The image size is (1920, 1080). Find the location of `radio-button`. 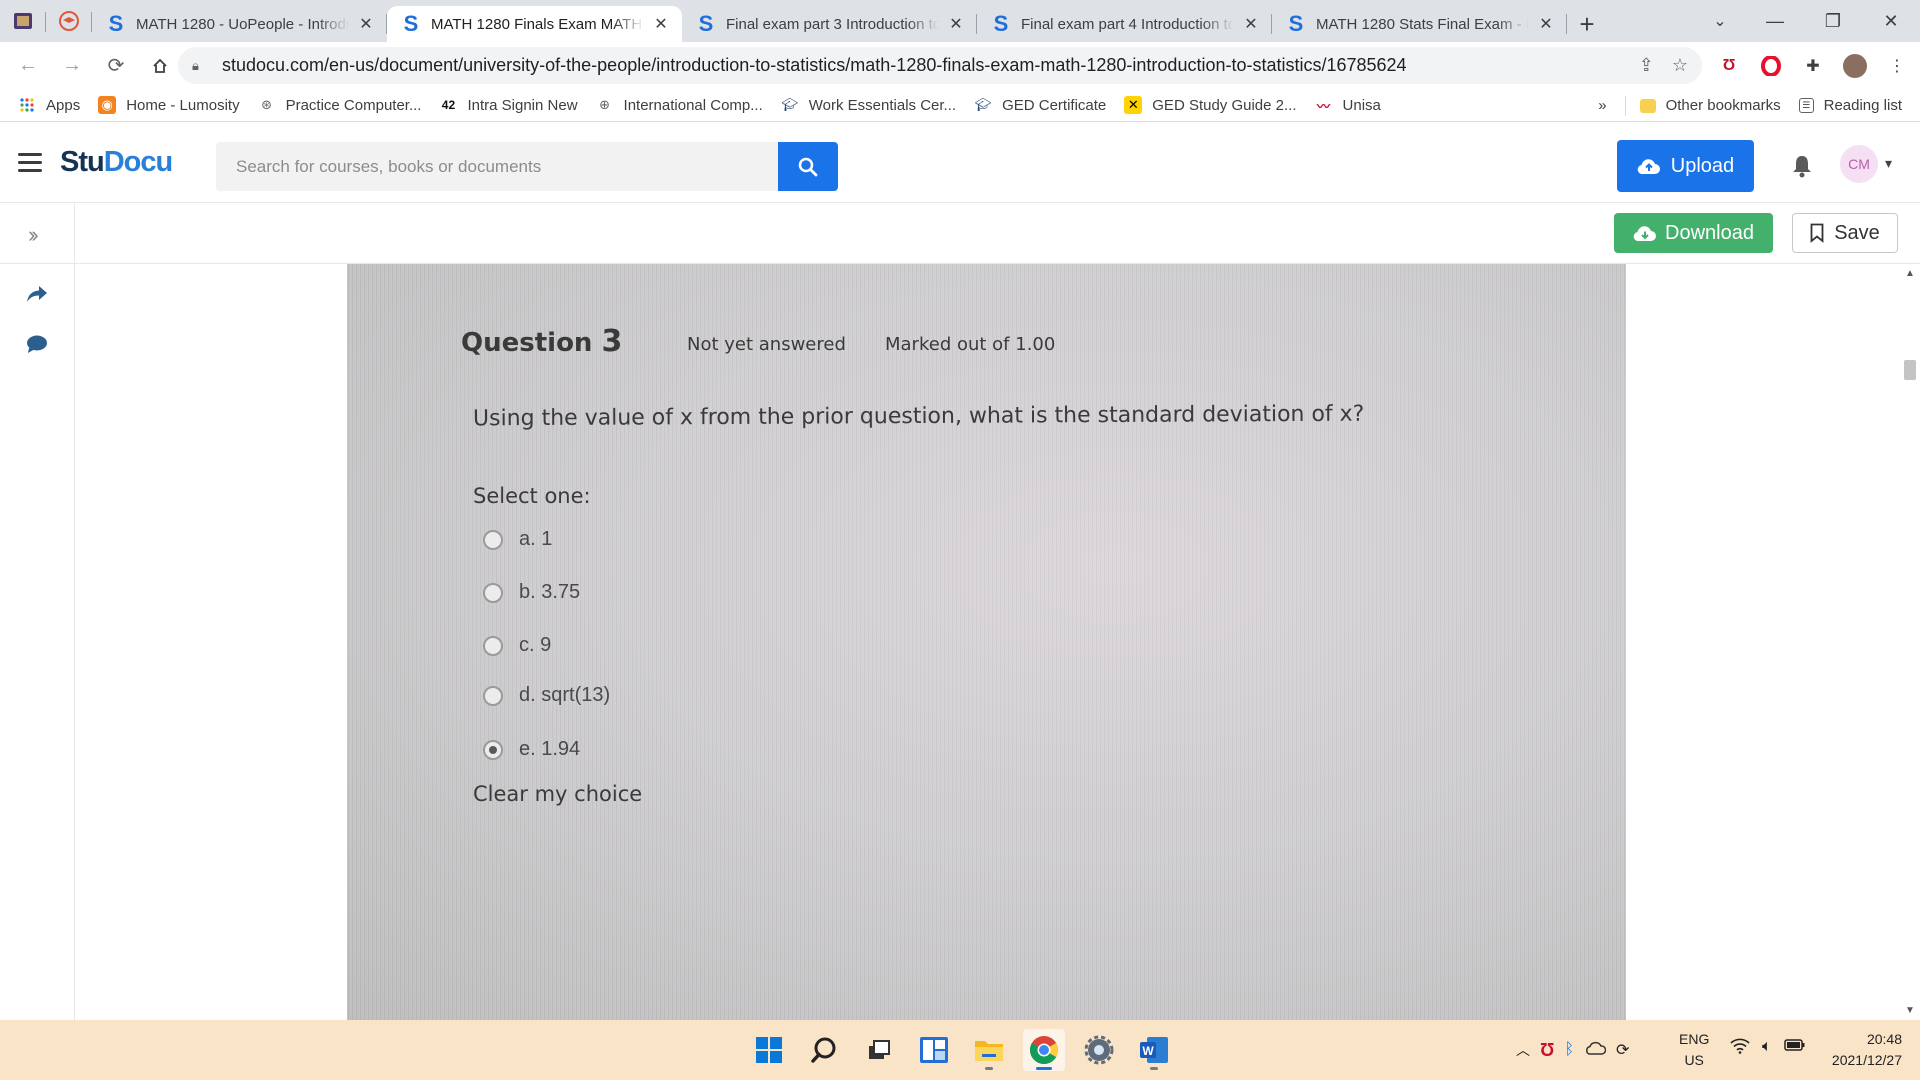

radio-button is located at coordinates (493, 695).